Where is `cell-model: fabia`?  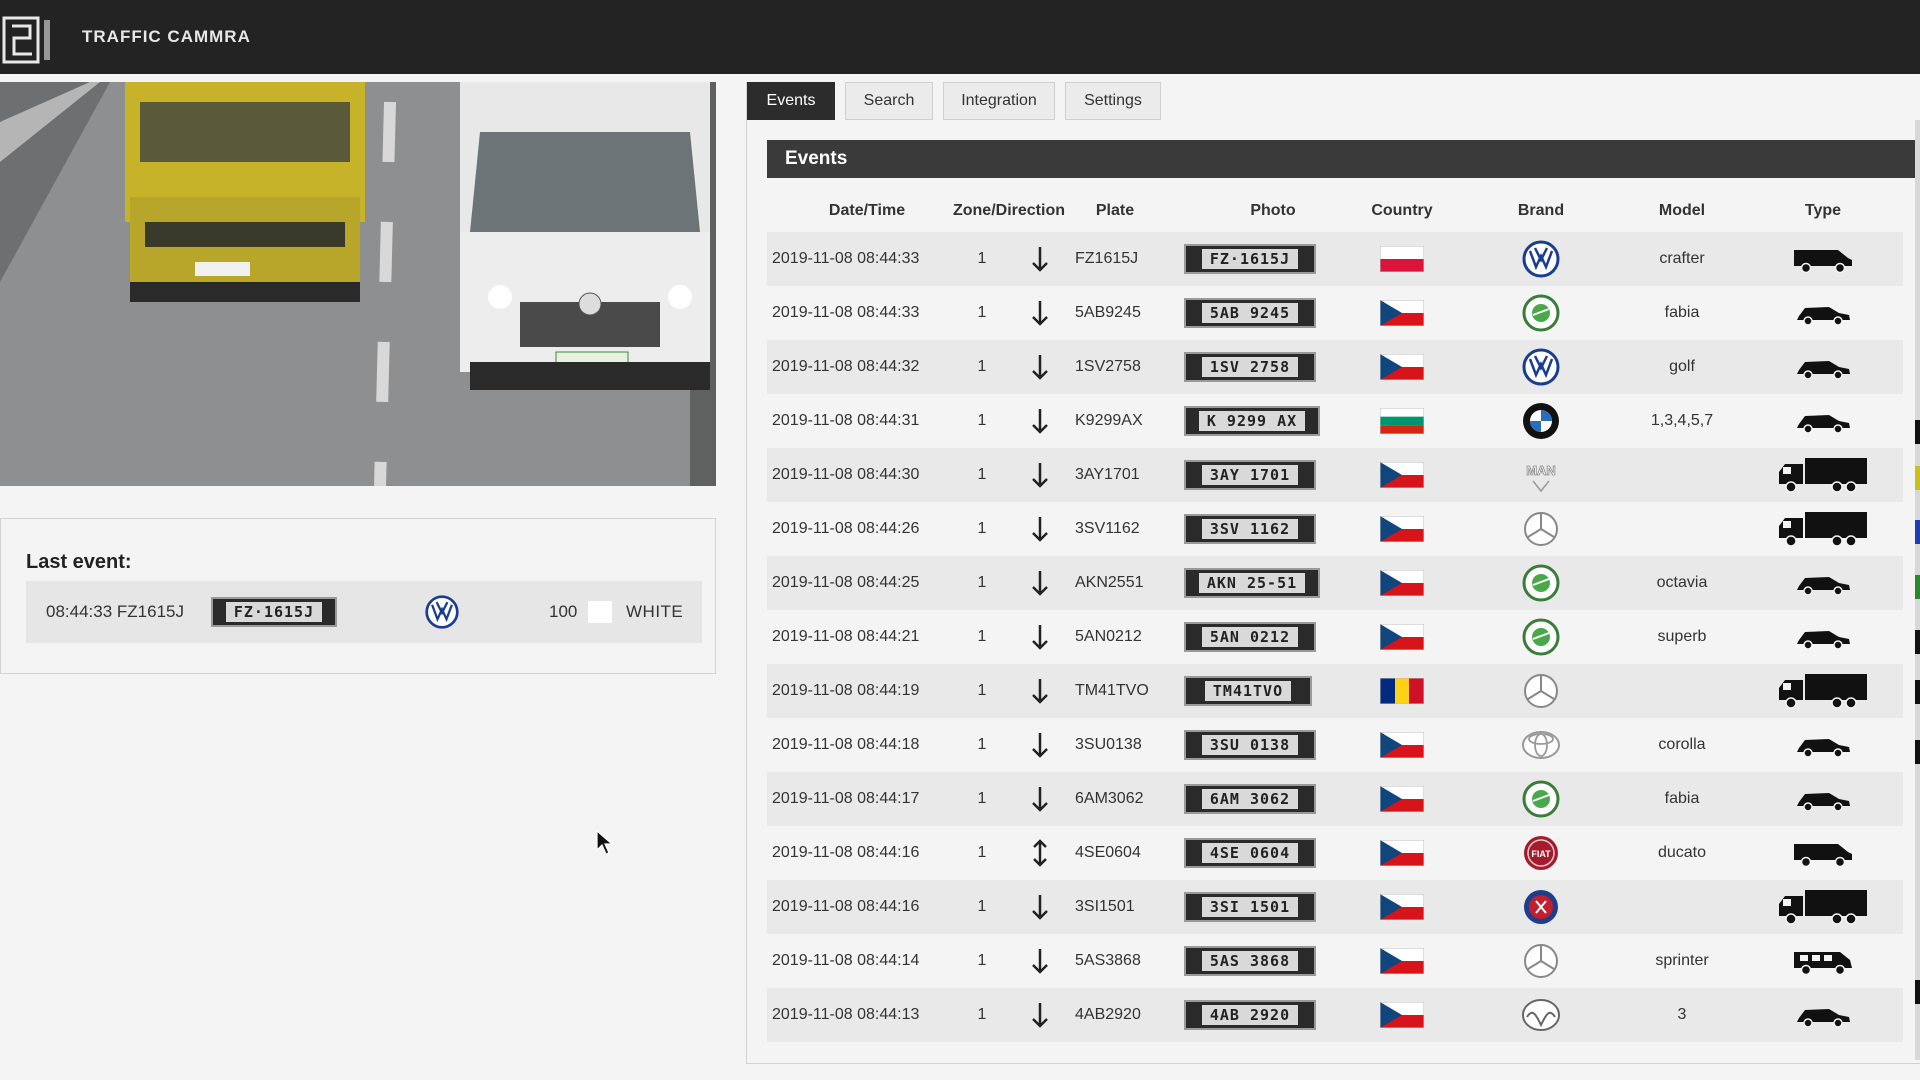 cell-model: fabia is located at coordinates (1682, 312).